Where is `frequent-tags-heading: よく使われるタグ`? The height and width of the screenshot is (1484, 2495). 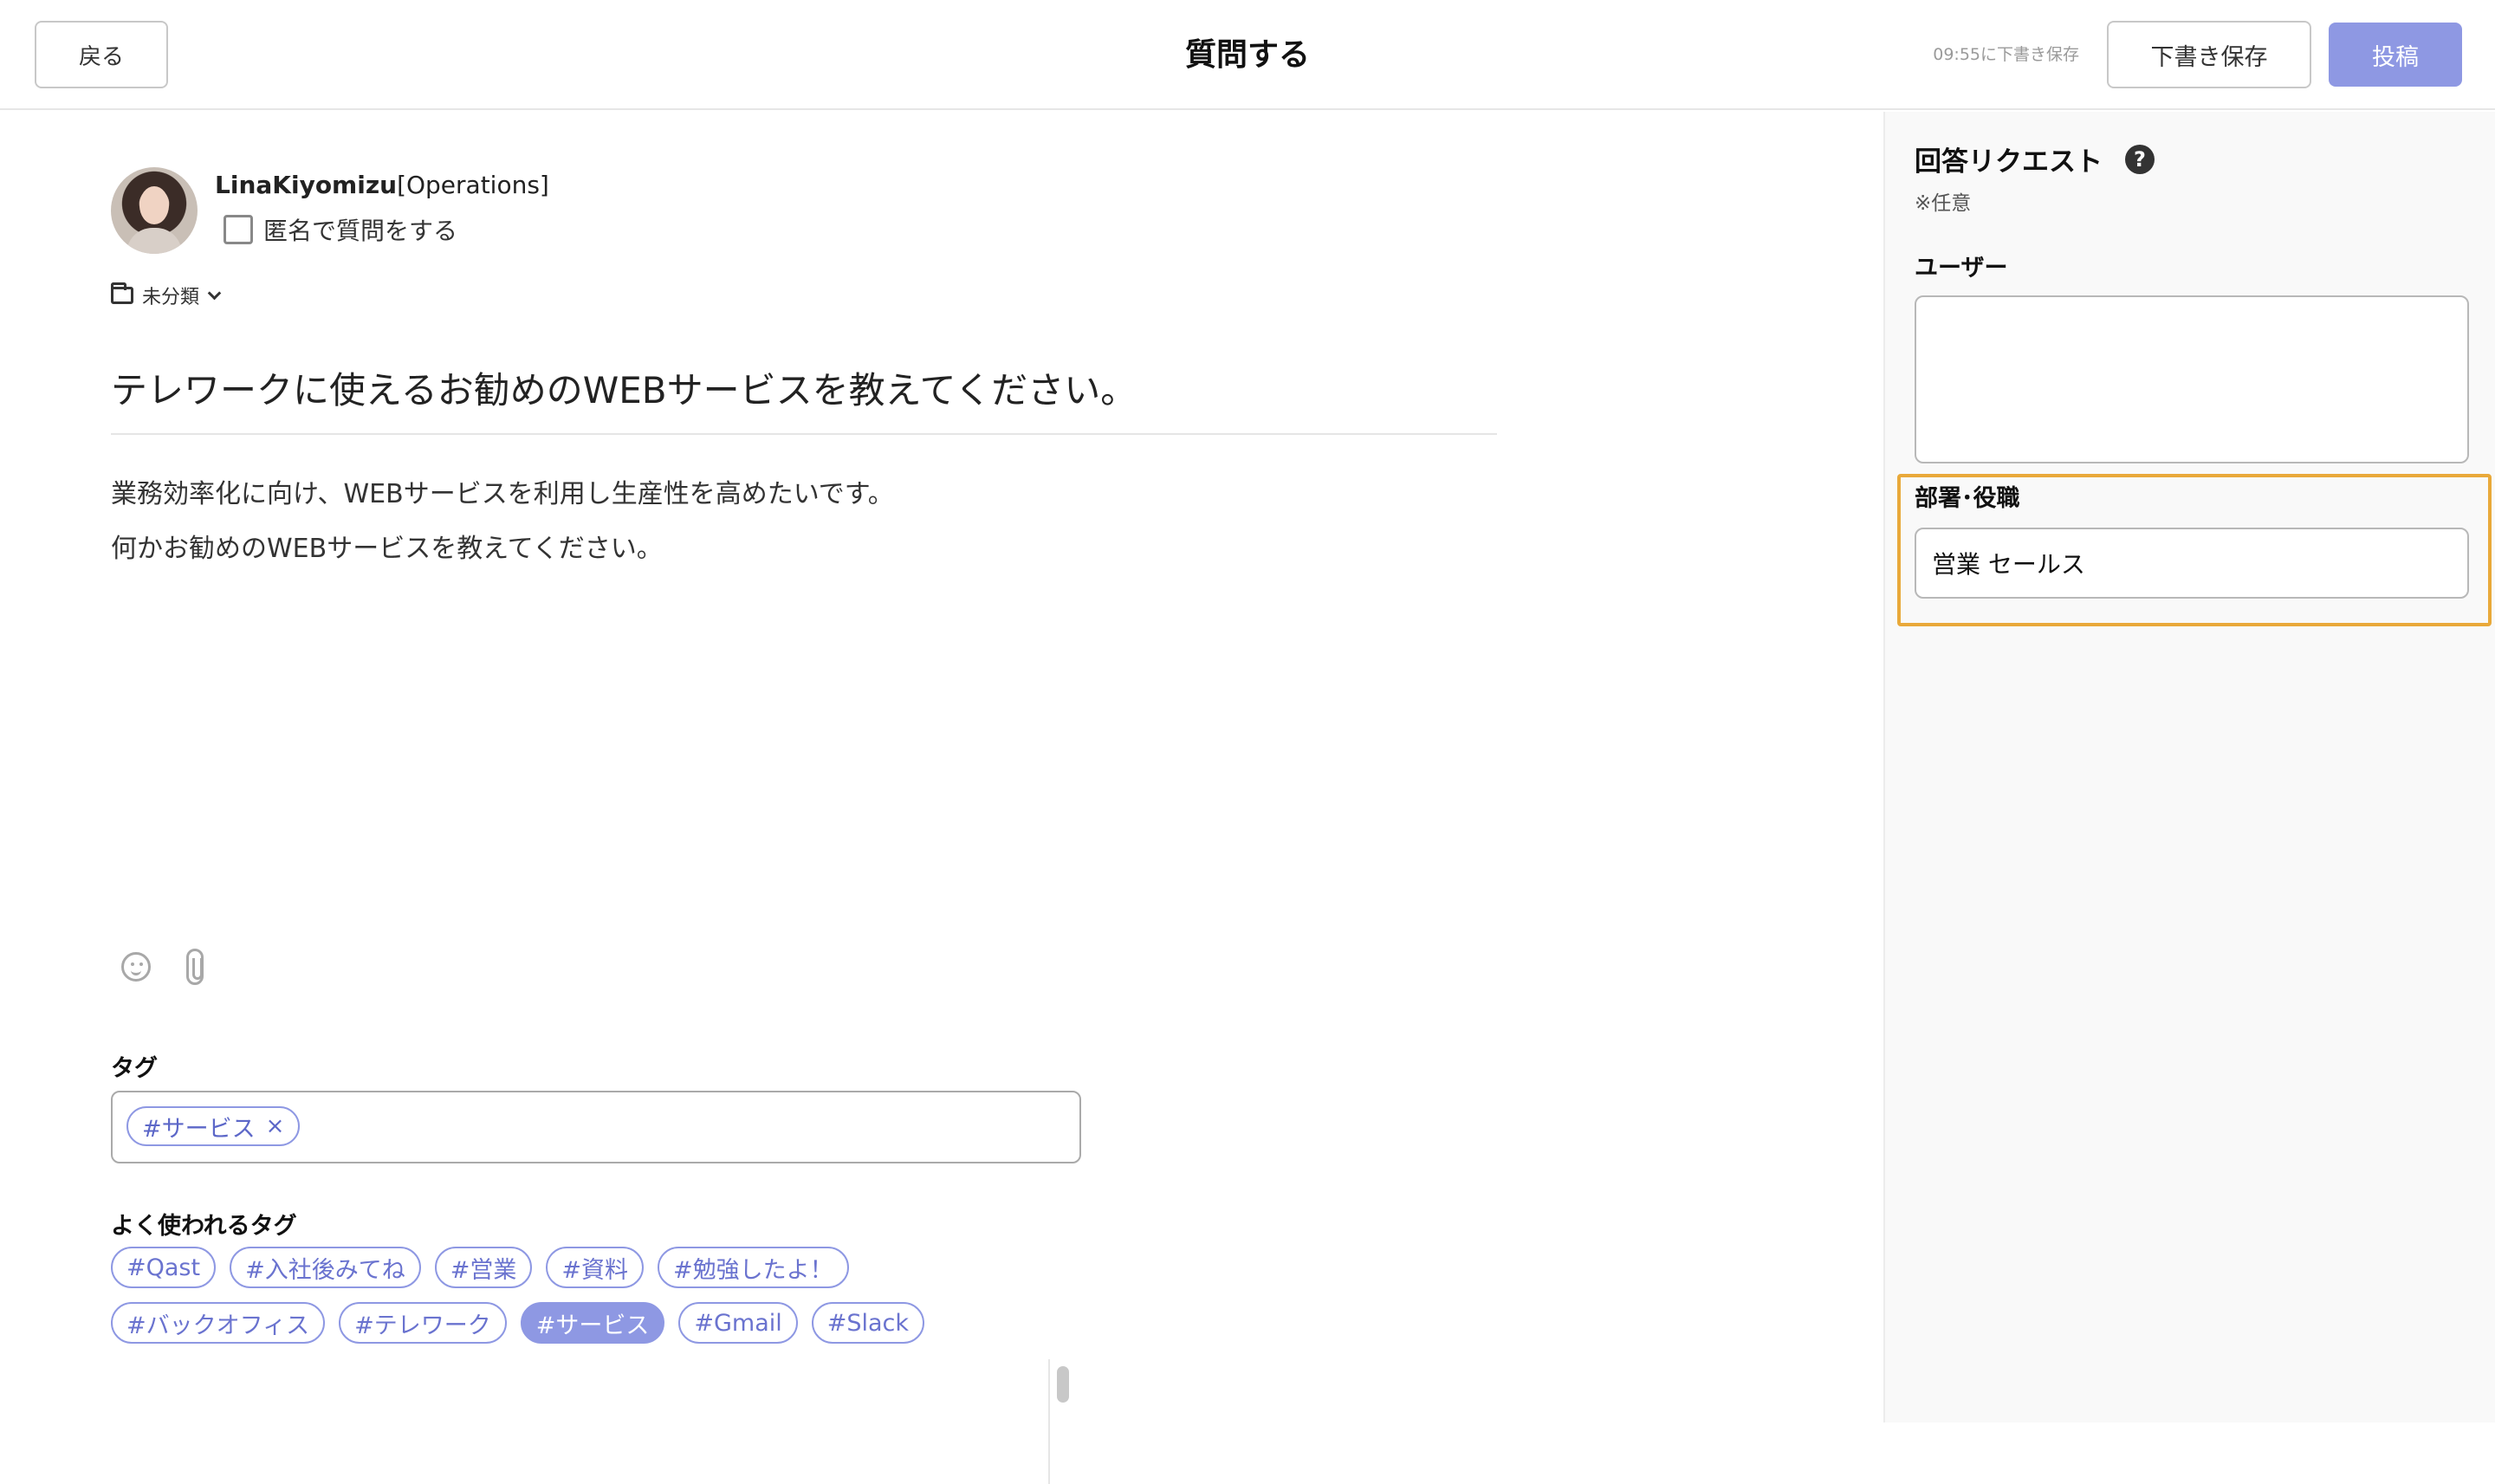 frequent-tags-heading: よく使われるタグ is located at coordinates (204, 1226).